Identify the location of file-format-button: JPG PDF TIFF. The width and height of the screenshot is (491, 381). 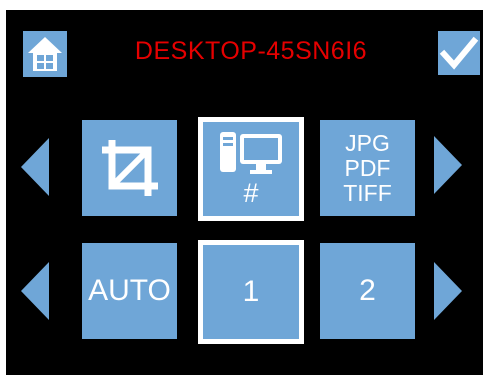
(367, 168).